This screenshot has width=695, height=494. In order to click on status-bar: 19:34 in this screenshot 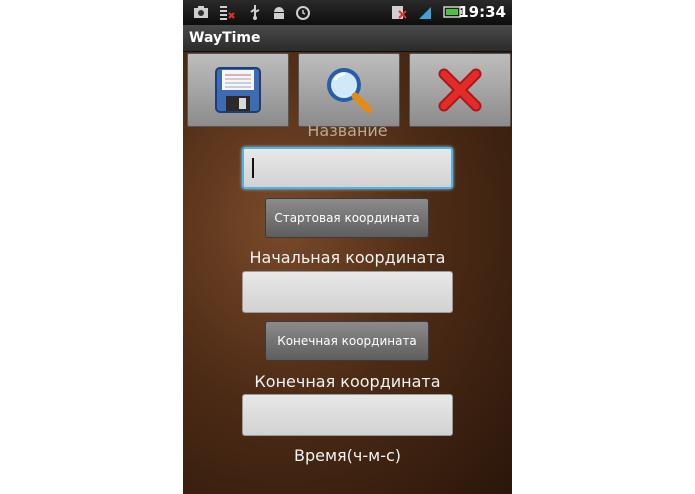, I will do `click(347, 12)`.